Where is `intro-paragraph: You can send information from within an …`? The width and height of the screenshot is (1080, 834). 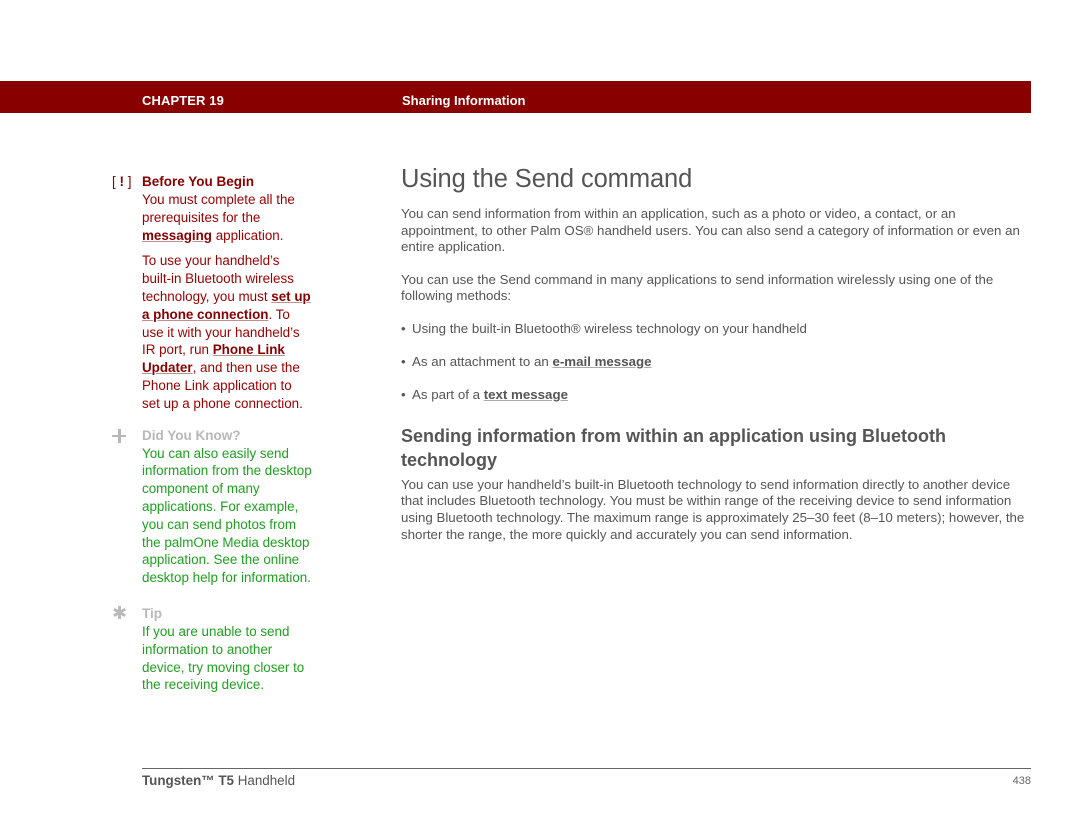
intro-paragraph: You can send information from within an … is located at coordinates (710, 230).